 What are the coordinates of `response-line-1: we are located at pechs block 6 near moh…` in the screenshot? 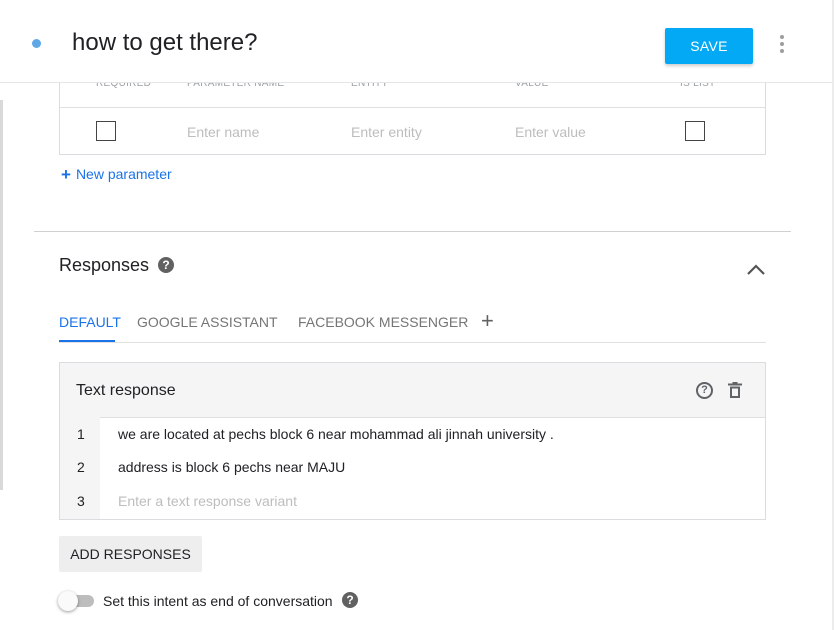 It's located at (336, 434).